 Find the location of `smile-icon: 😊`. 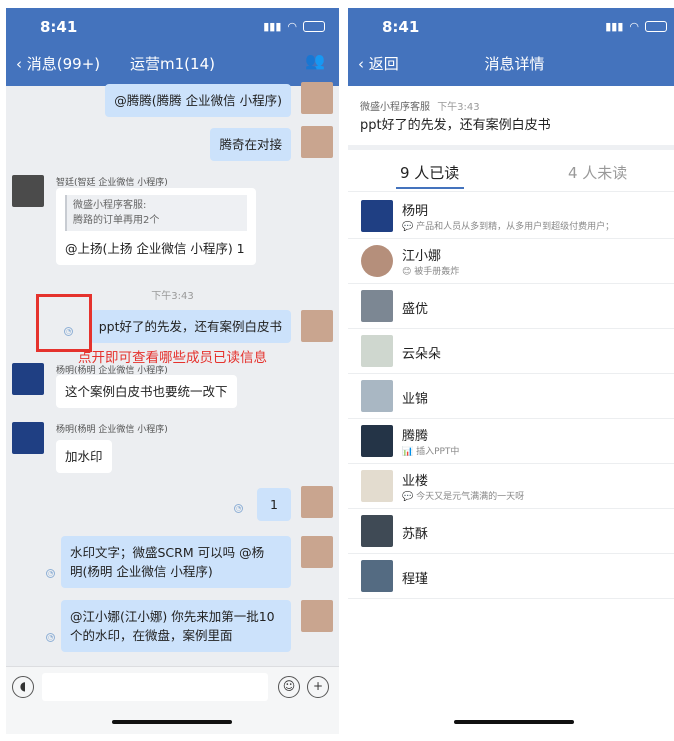

smile-icon: 😊 is located at coordinates (408, 272).